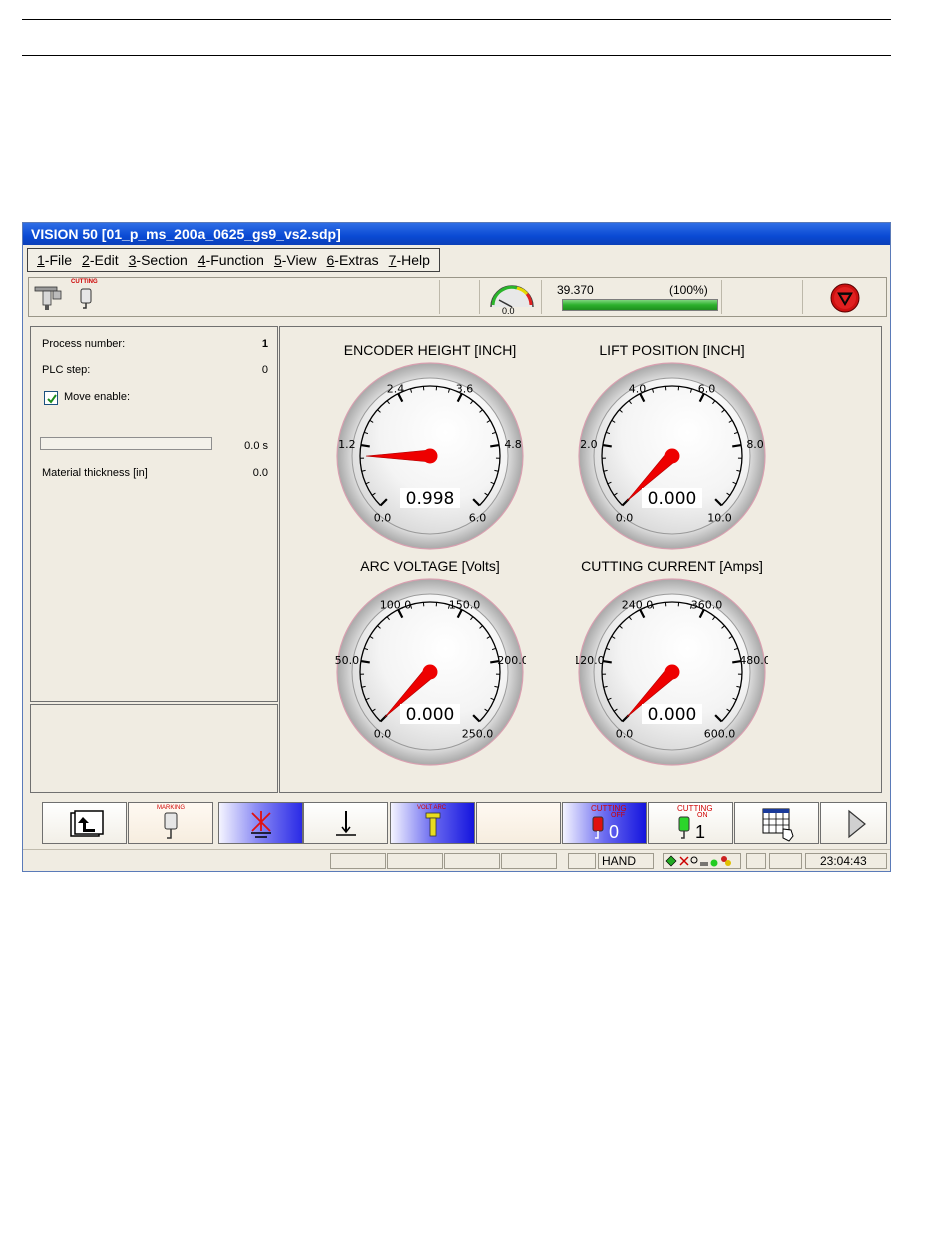 Image resolution: width=950 pixels, height=1260 pixels. What do you see at coordinates (700, 832) in the screenshot?
I see `cutting-on-count: 1` at bounding box center [700, 832].